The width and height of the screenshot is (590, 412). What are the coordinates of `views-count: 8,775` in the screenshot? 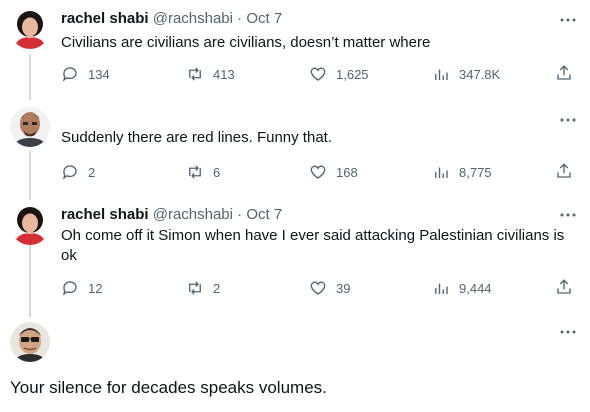 It's located at (475, 172).